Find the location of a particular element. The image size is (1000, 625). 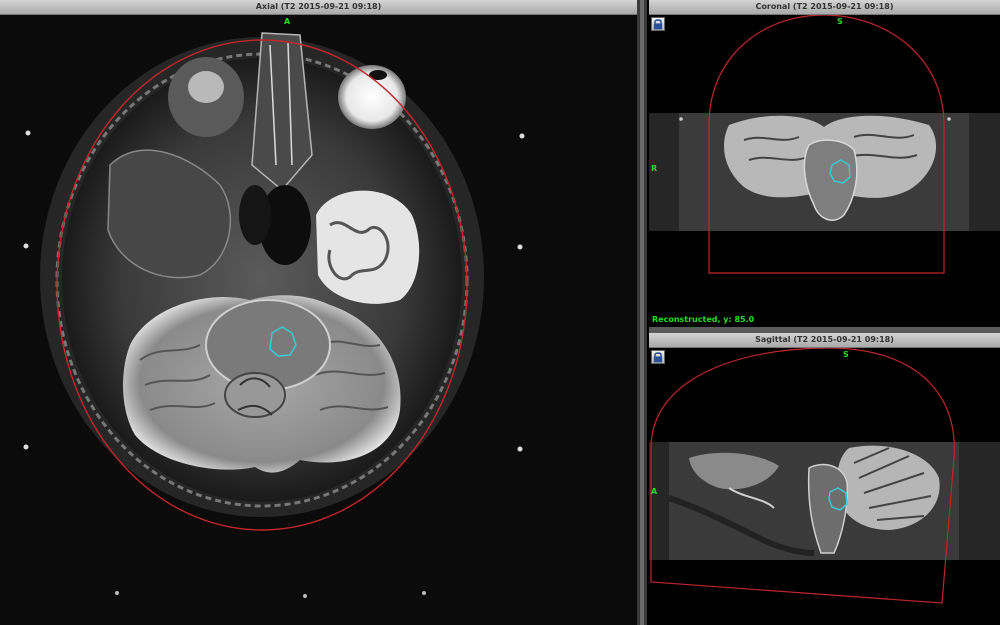

axial-orientation-top: A is located at coordinates (287, 21).